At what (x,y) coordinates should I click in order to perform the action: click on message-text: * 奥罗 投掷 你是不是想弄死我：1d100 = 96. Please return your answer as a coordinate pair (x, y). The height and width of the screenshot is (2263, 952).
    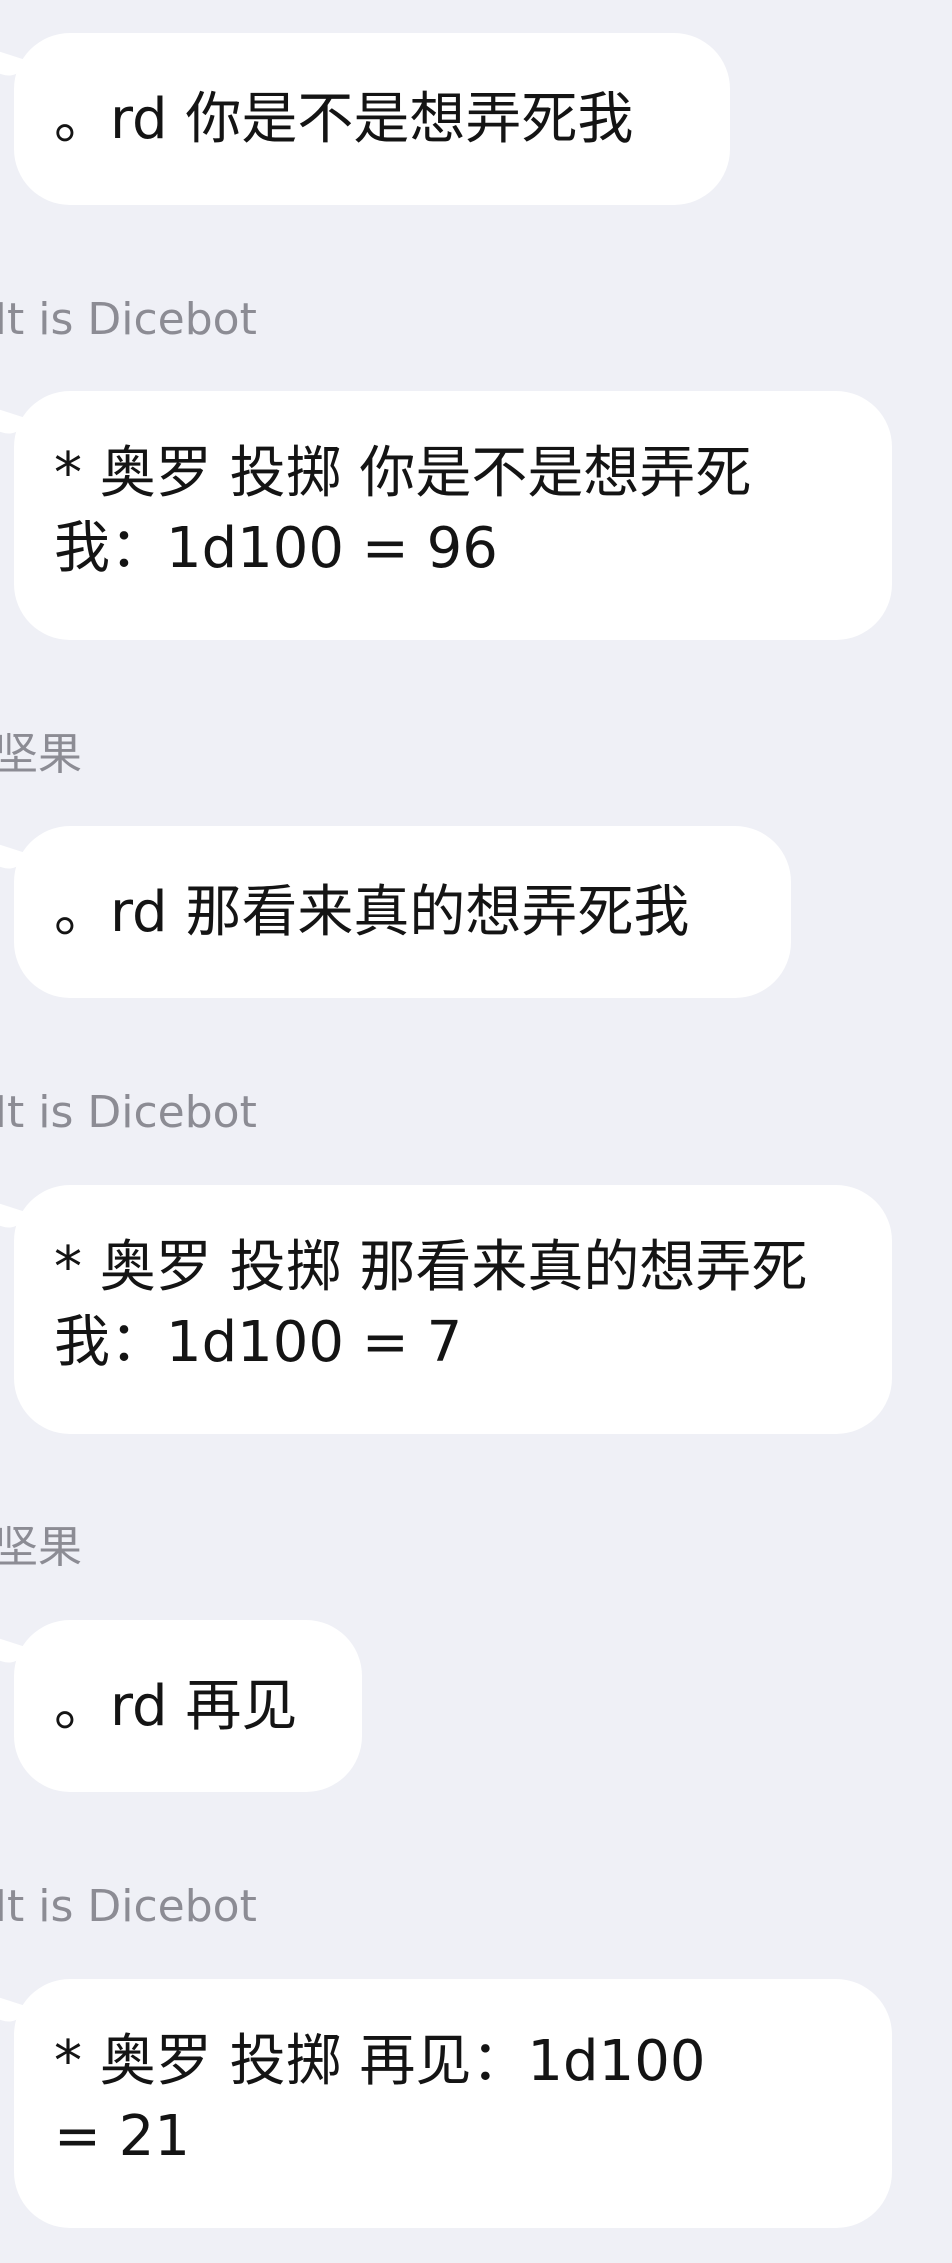
    Looking at the image, I should click on (403, 511).